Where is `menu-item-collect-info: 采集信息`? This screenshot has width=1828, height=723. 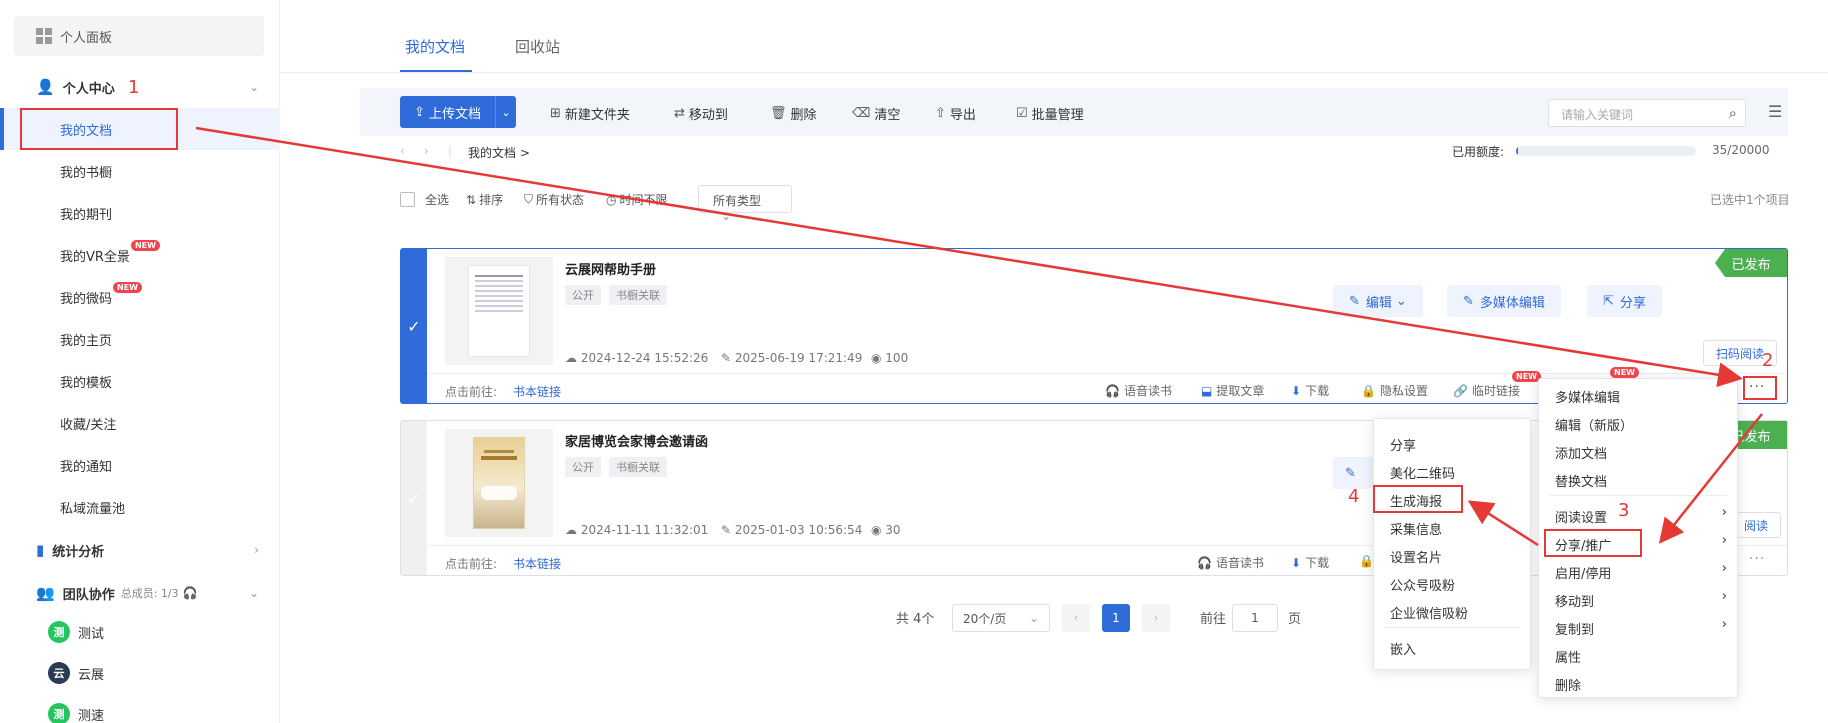 menu-item-collect-info: 采集信息 is located at coordinates (1416, 528).